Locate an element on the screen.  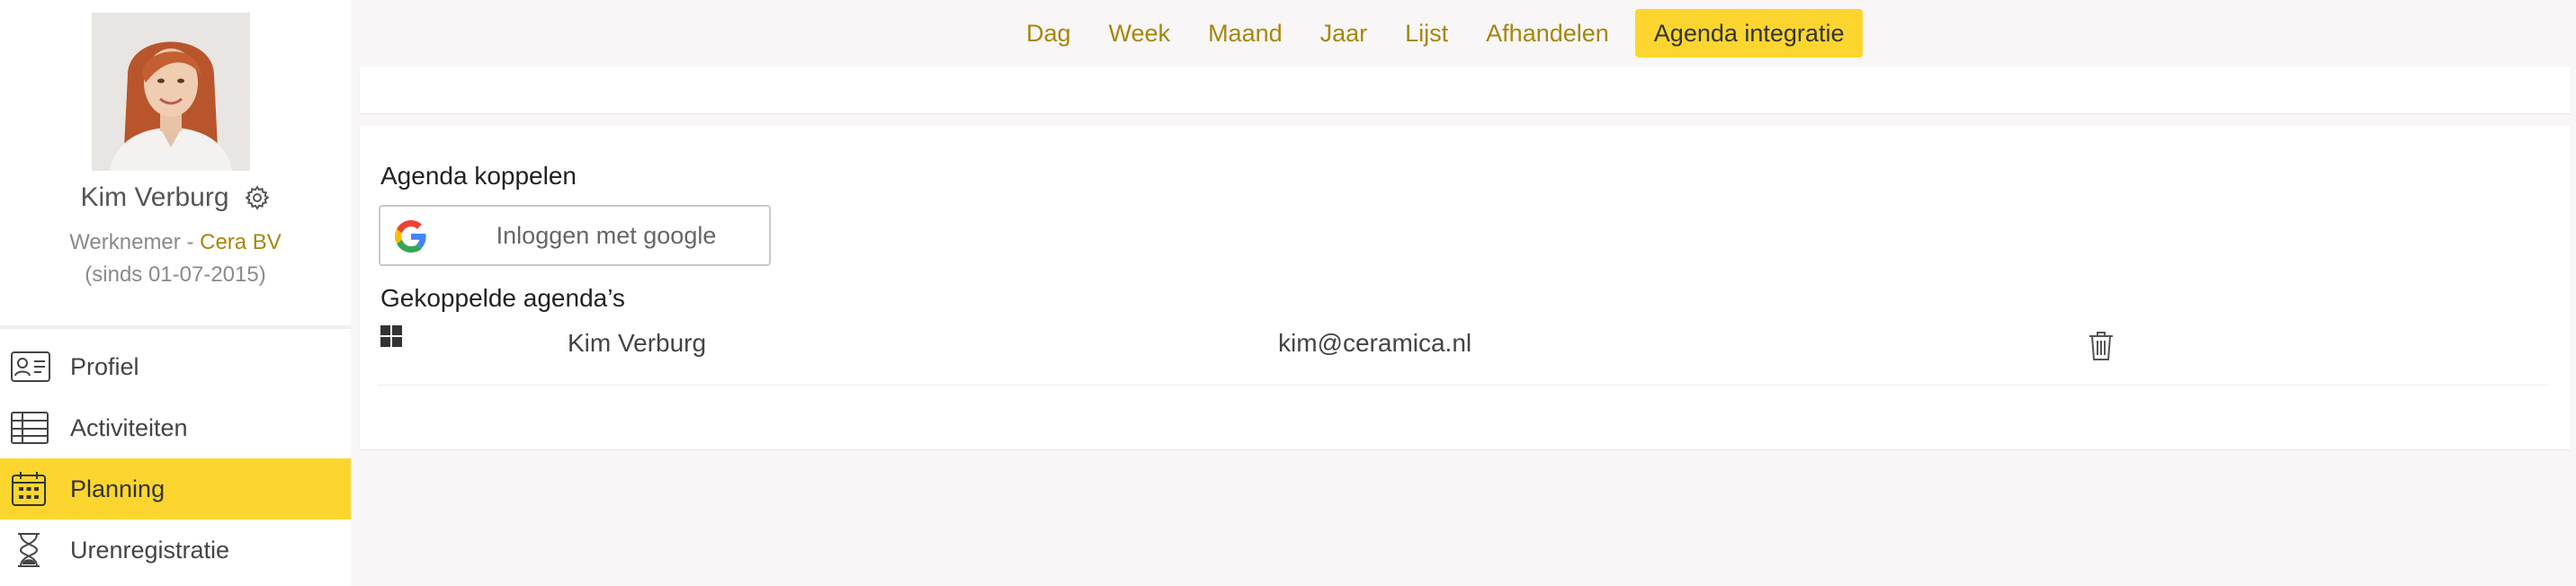
company-link: Cera BV is located at coordinates (241, 242).